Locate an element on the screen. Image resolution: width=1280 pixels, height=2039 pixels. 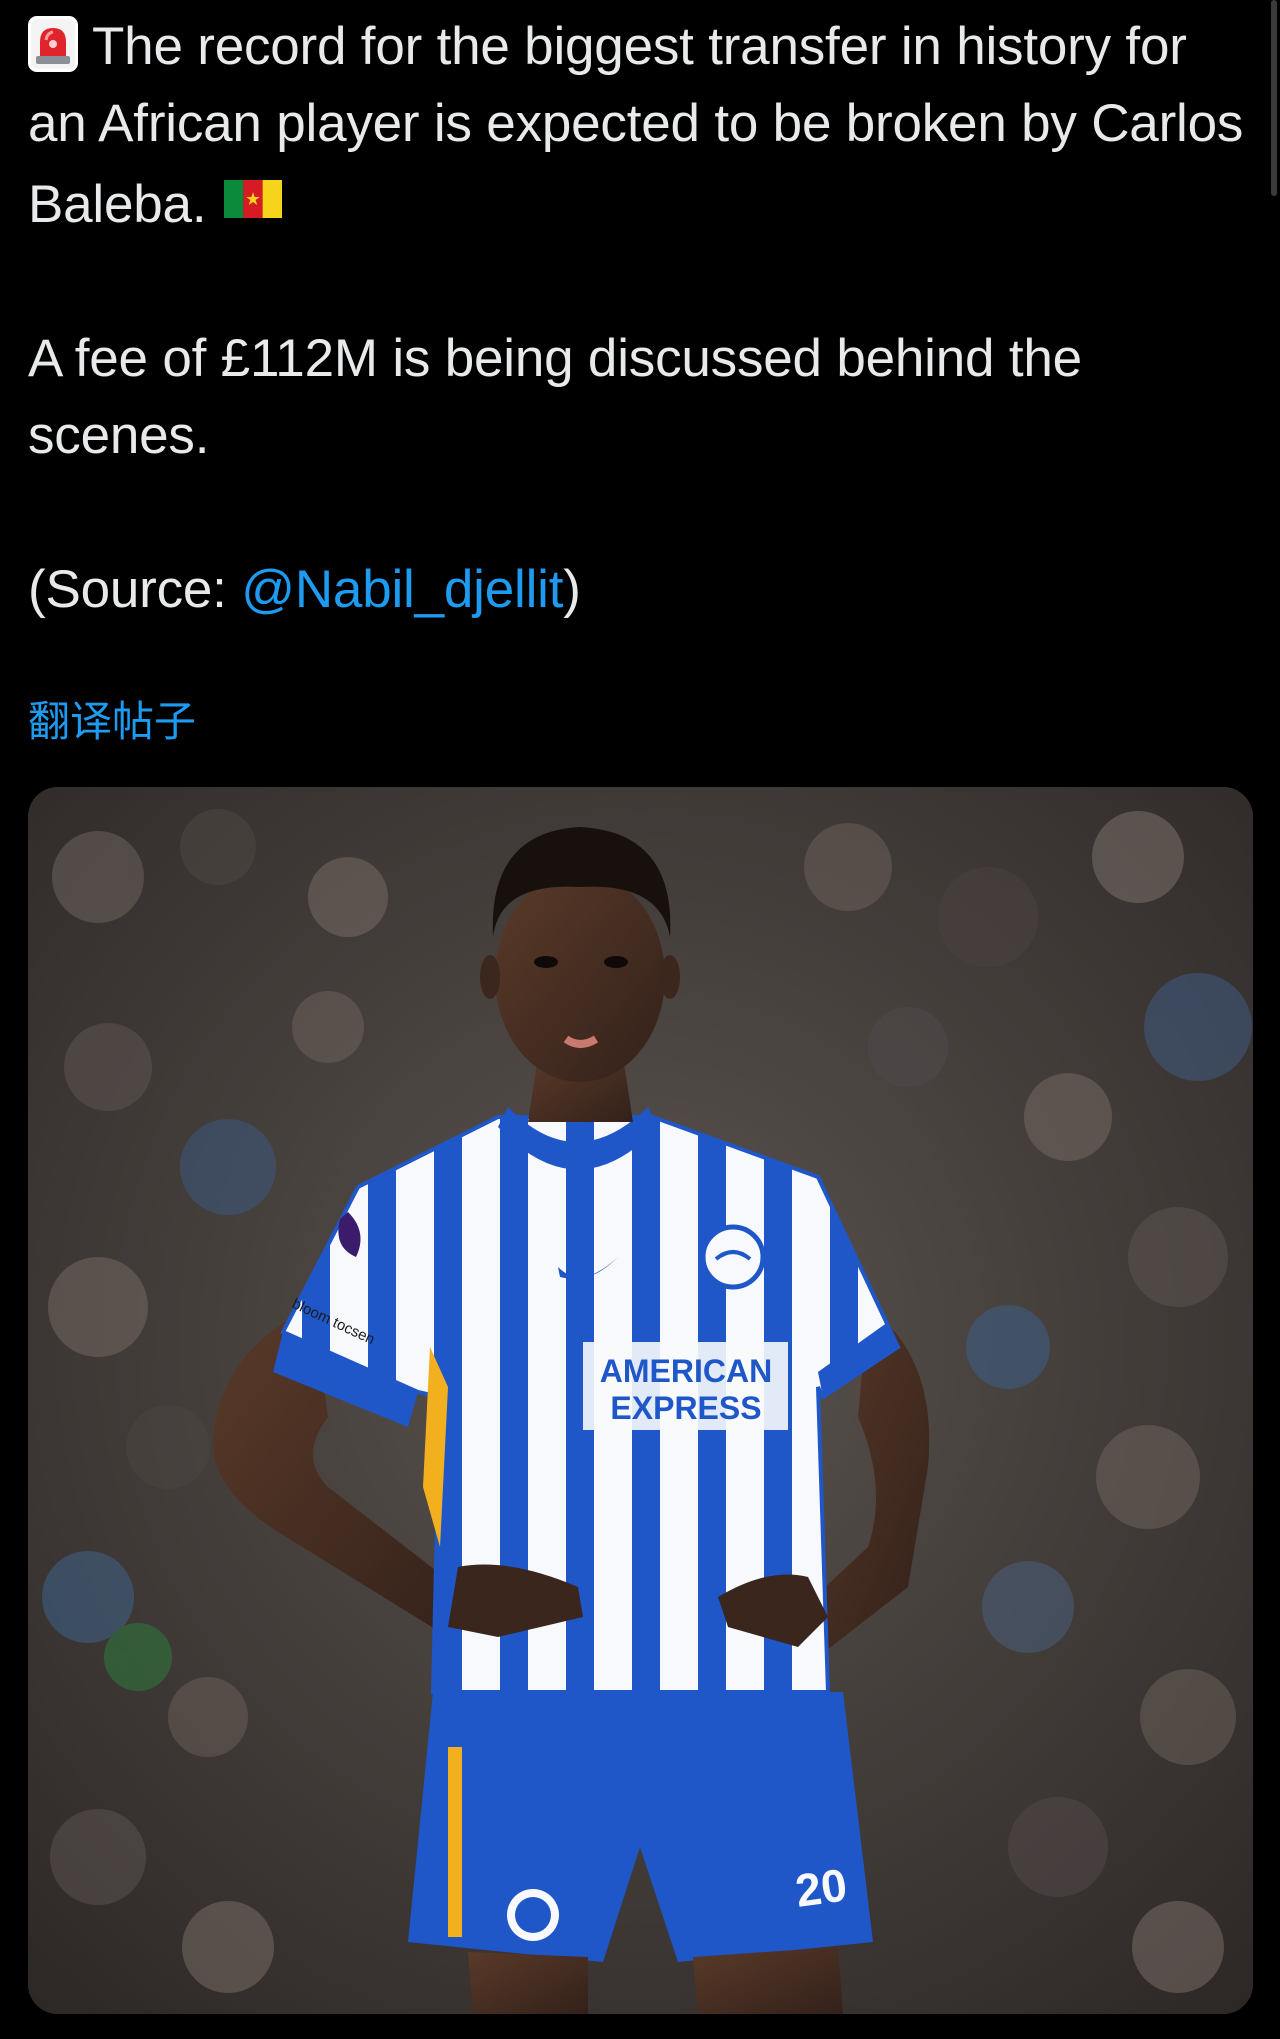
source-suffix: ) is located at coordinates (572, 589).